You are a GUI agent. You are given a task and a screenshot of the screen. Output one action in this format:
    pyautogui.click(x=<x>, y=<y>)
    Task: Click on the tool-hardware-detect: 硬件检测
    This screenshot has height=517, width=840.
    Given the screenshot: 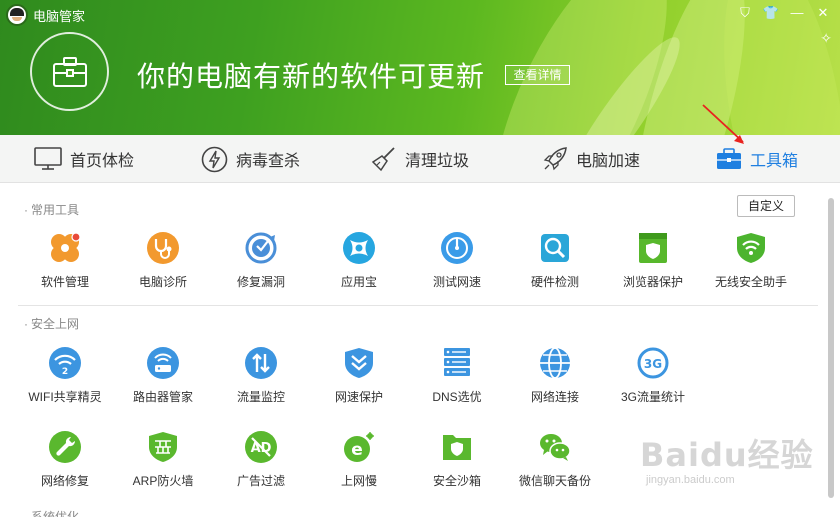 What is the action you would take?
    pyautogui.click(x=555, y=260)
    